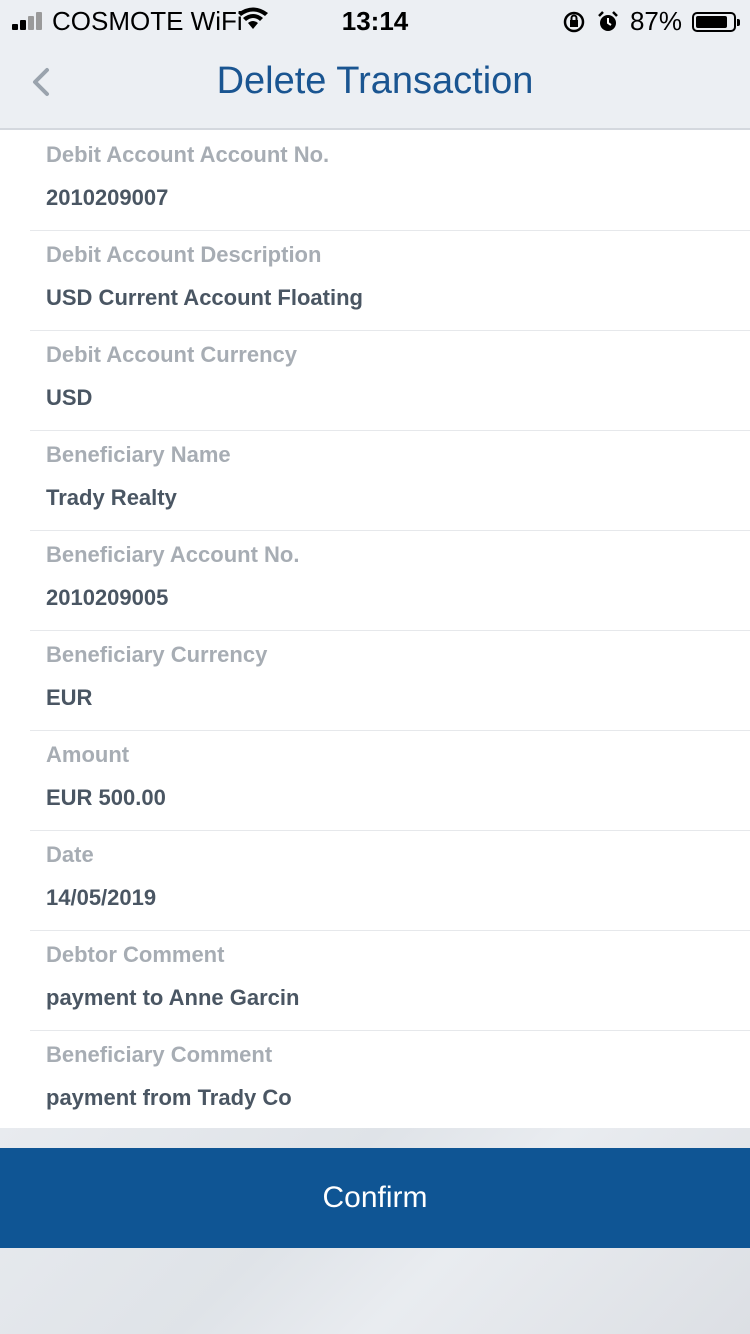  Describe the element at coordinates (390, 780) in the screenshot. I see `detail-row-amount: Amount EUR 500.00` at that location.